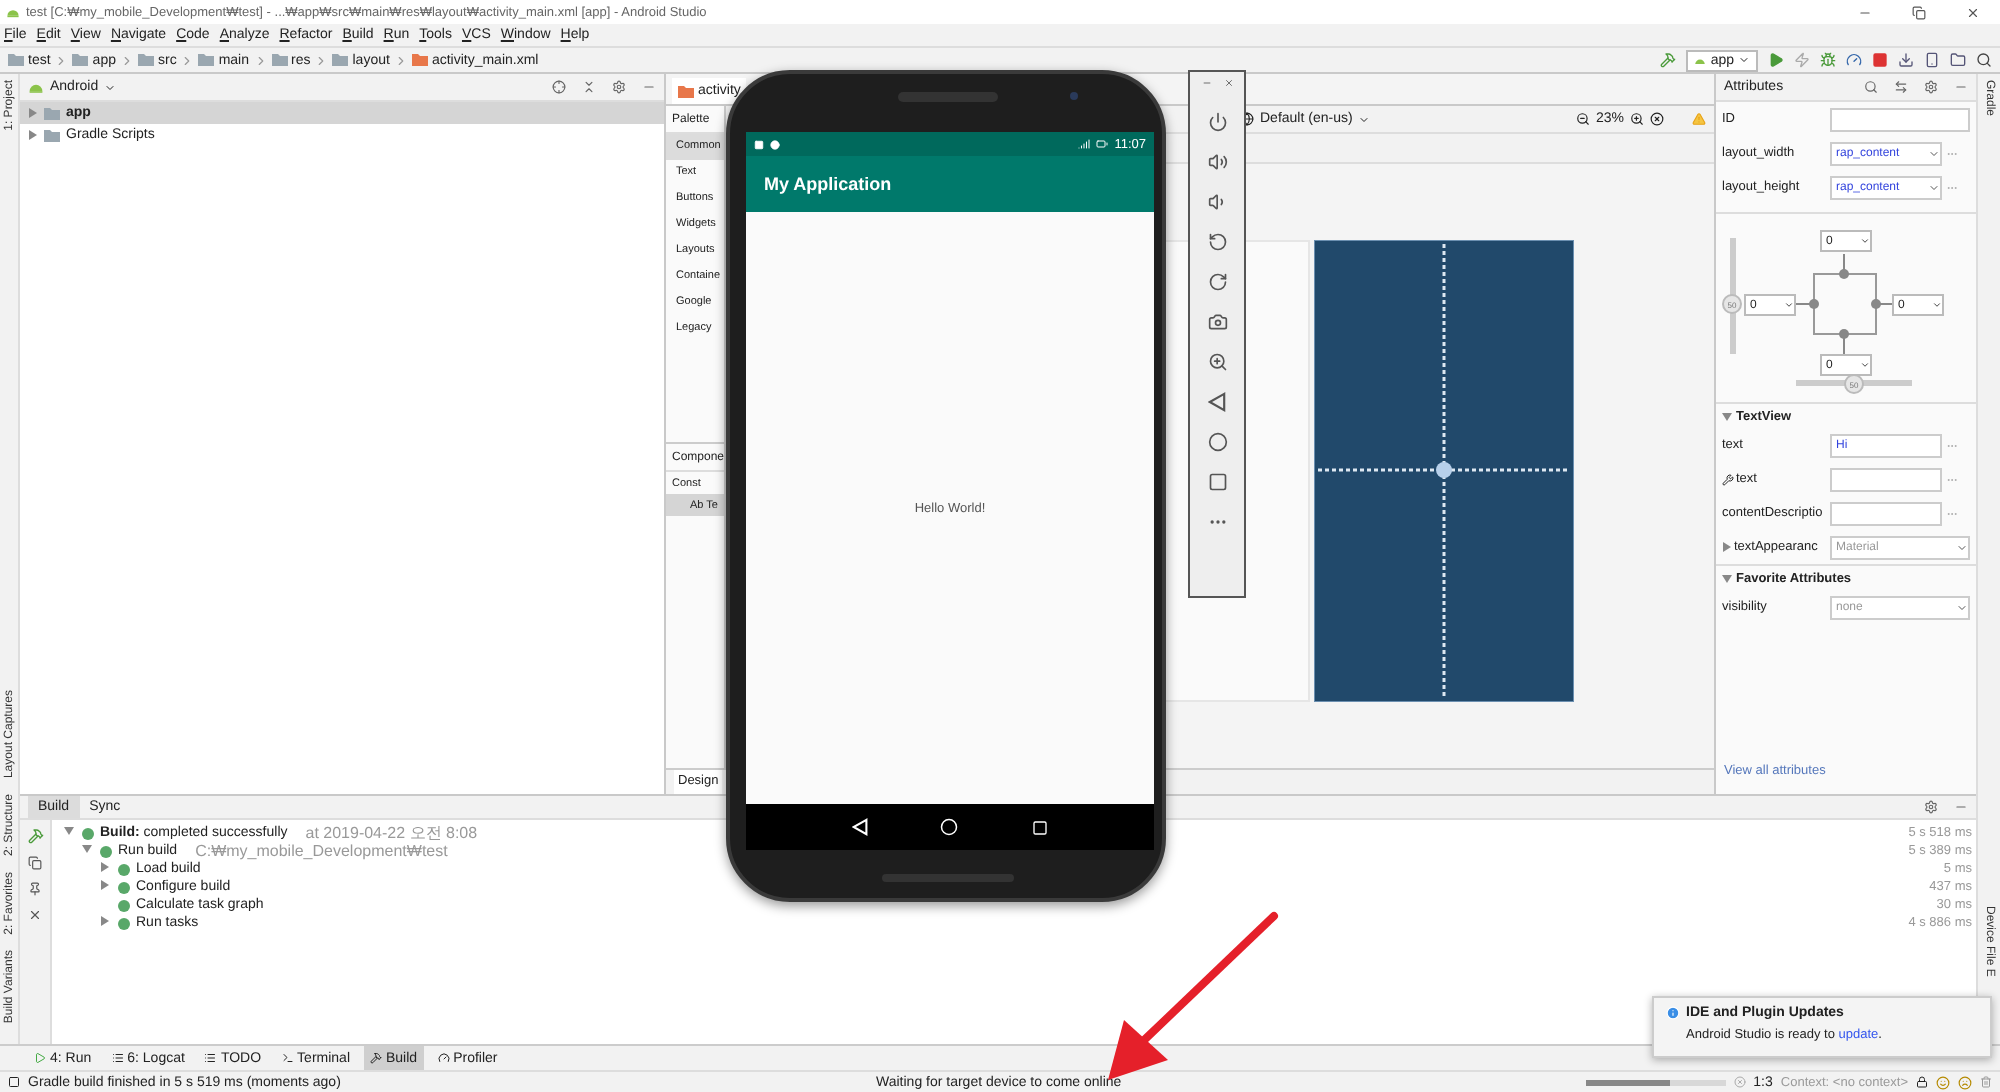 The height and width of the screenshot is (1092, 2000). I want to click on frown-icon, so click(1965, 1082).